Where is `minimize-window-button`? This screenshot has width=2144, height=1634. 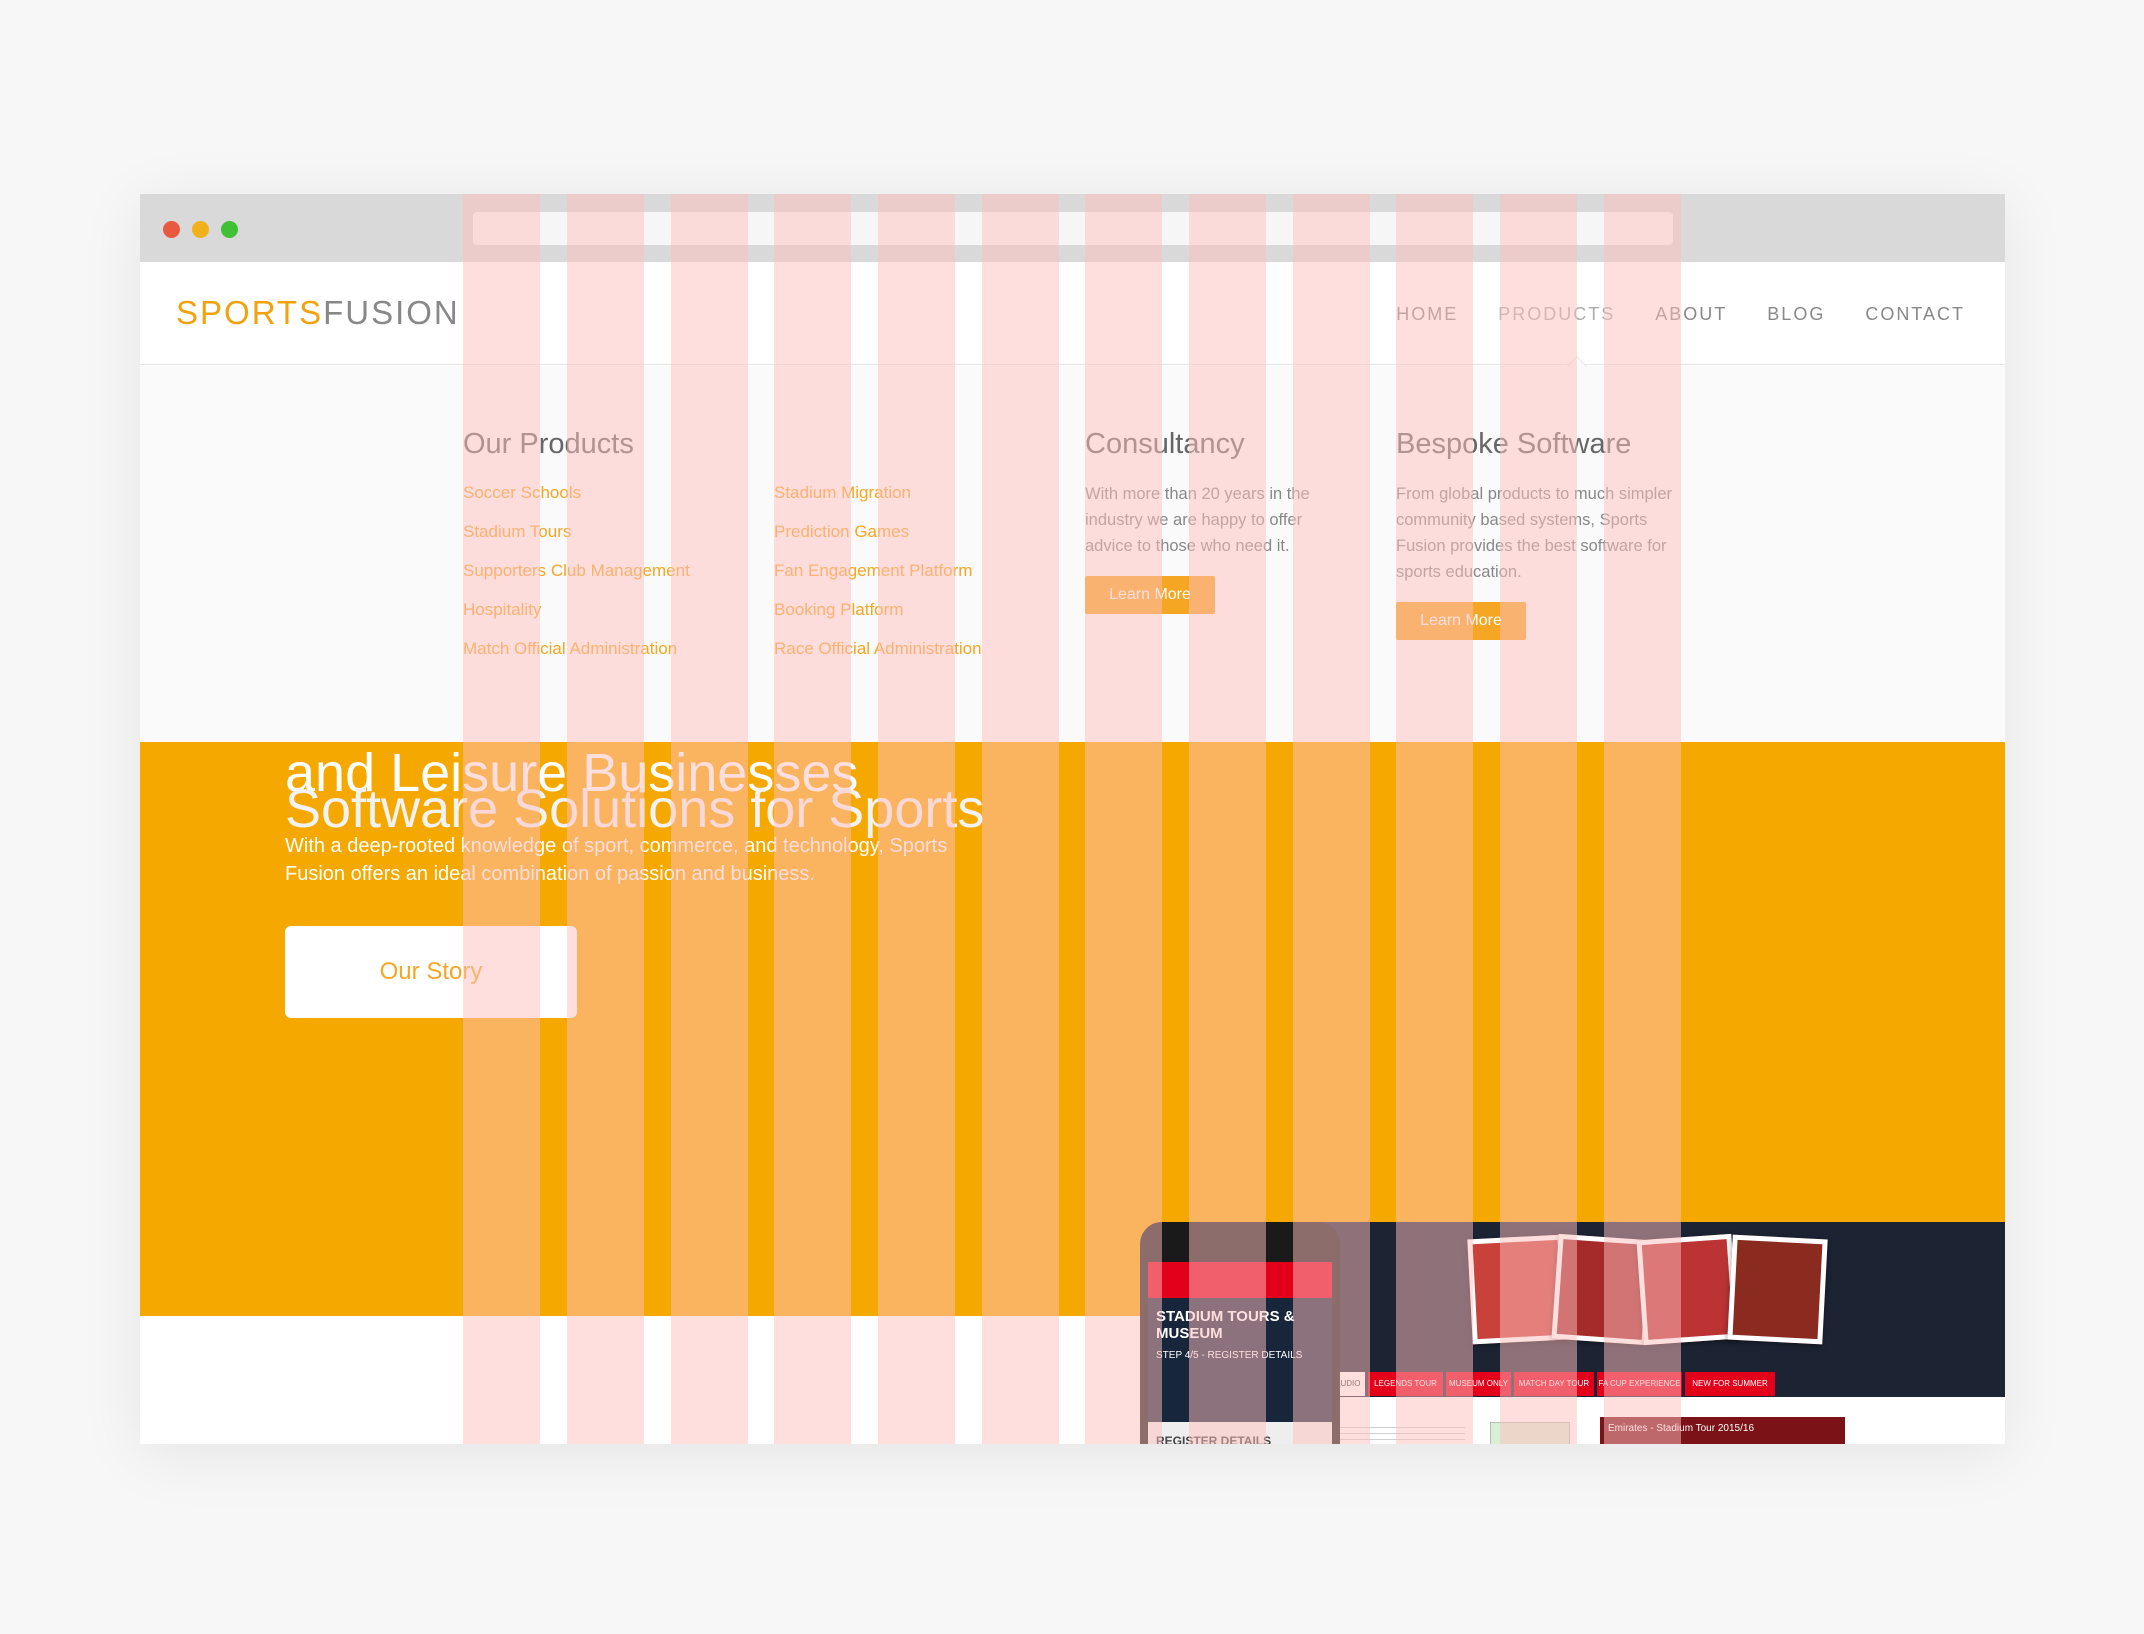 minimize-window-button is located at coordinates (200, 229).